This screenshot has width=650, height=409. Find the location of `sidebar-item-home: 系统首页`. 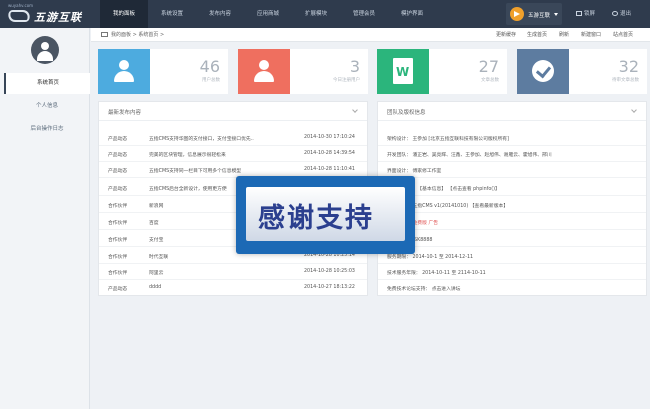

sidebar-item-home: 系统首页 is located at coordinates (47, 83).